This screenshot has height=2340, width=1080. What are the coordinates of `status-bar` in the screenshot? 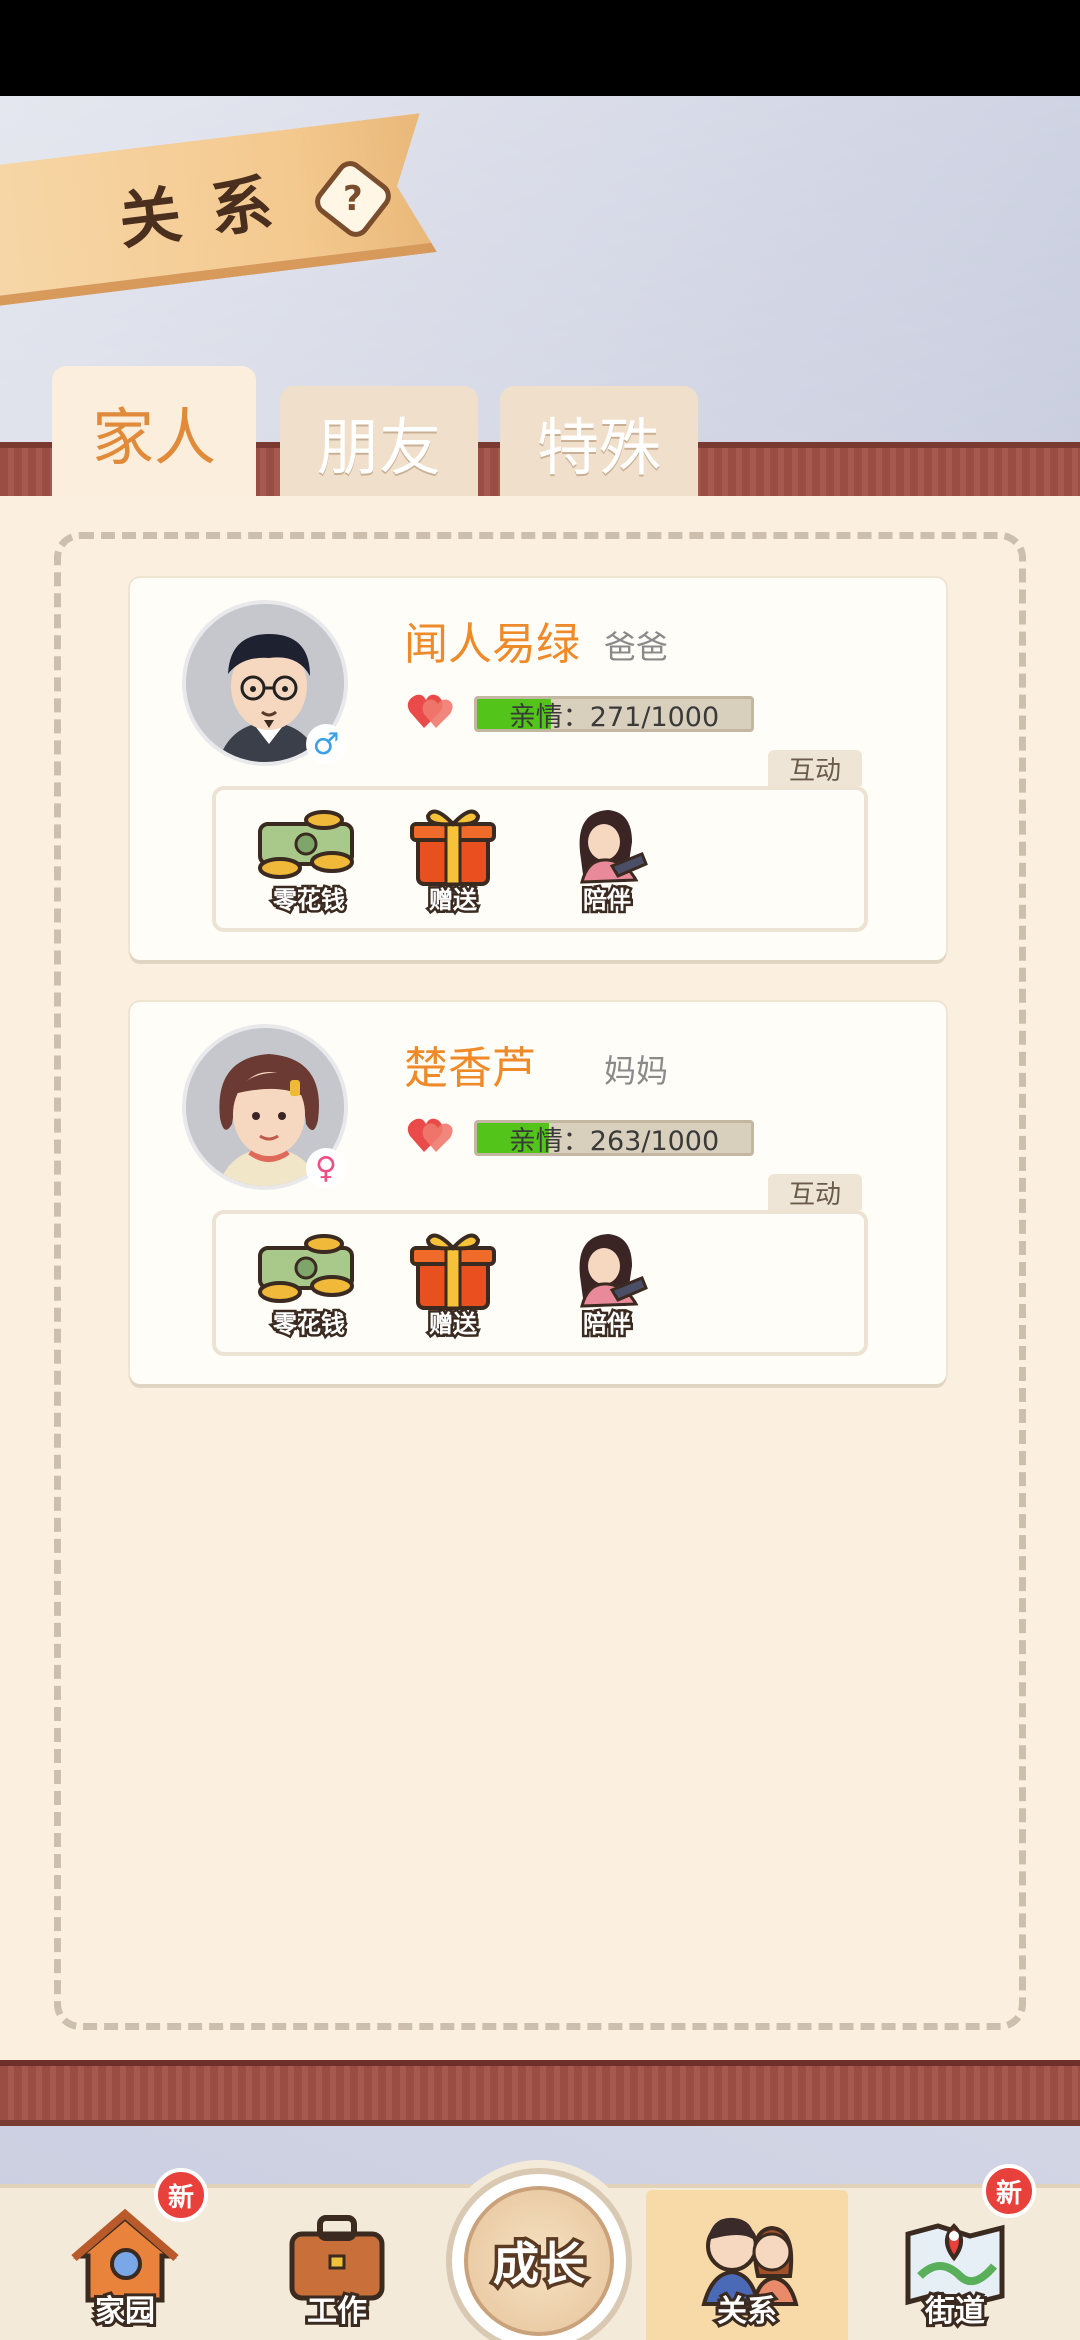 It's located at (540, 48).